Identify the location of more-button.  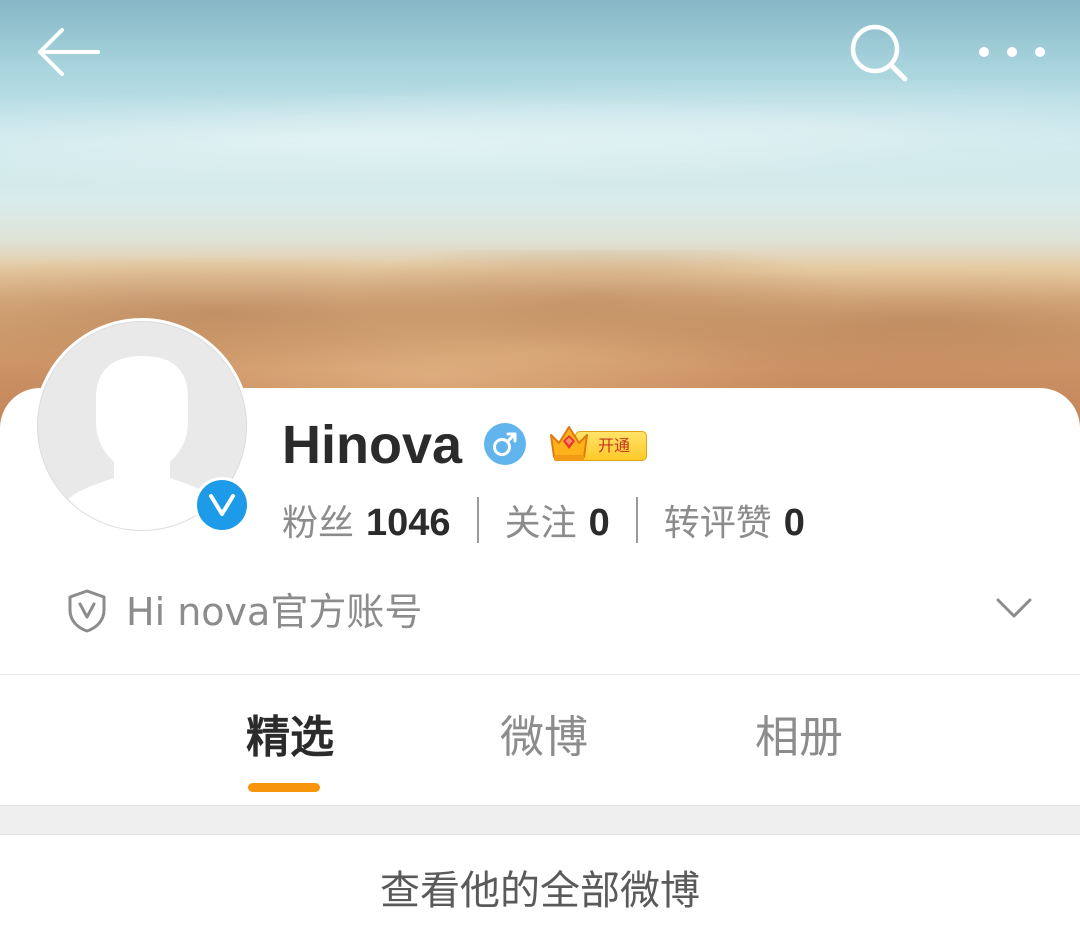
(1012, 52).